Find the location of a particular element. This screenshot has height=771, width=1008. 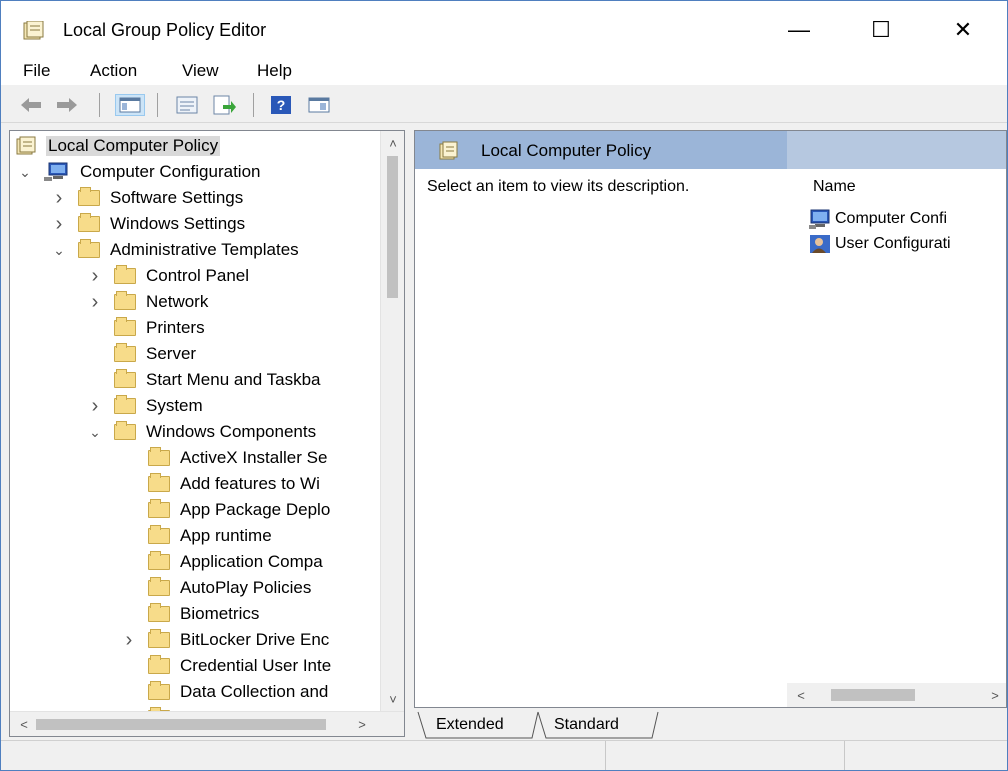

tree-node: Credential User Inte is located at coordinates (227, 666).